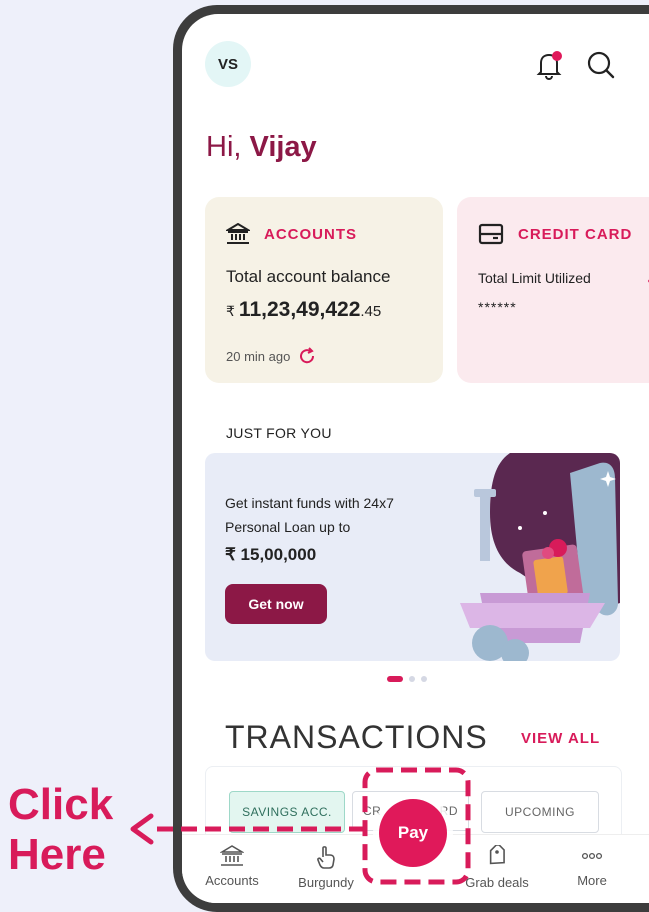  What do you see at coordinates (592, 866) in the screenshot?
I see `nav-more: More` at bounding box center [592, 866].